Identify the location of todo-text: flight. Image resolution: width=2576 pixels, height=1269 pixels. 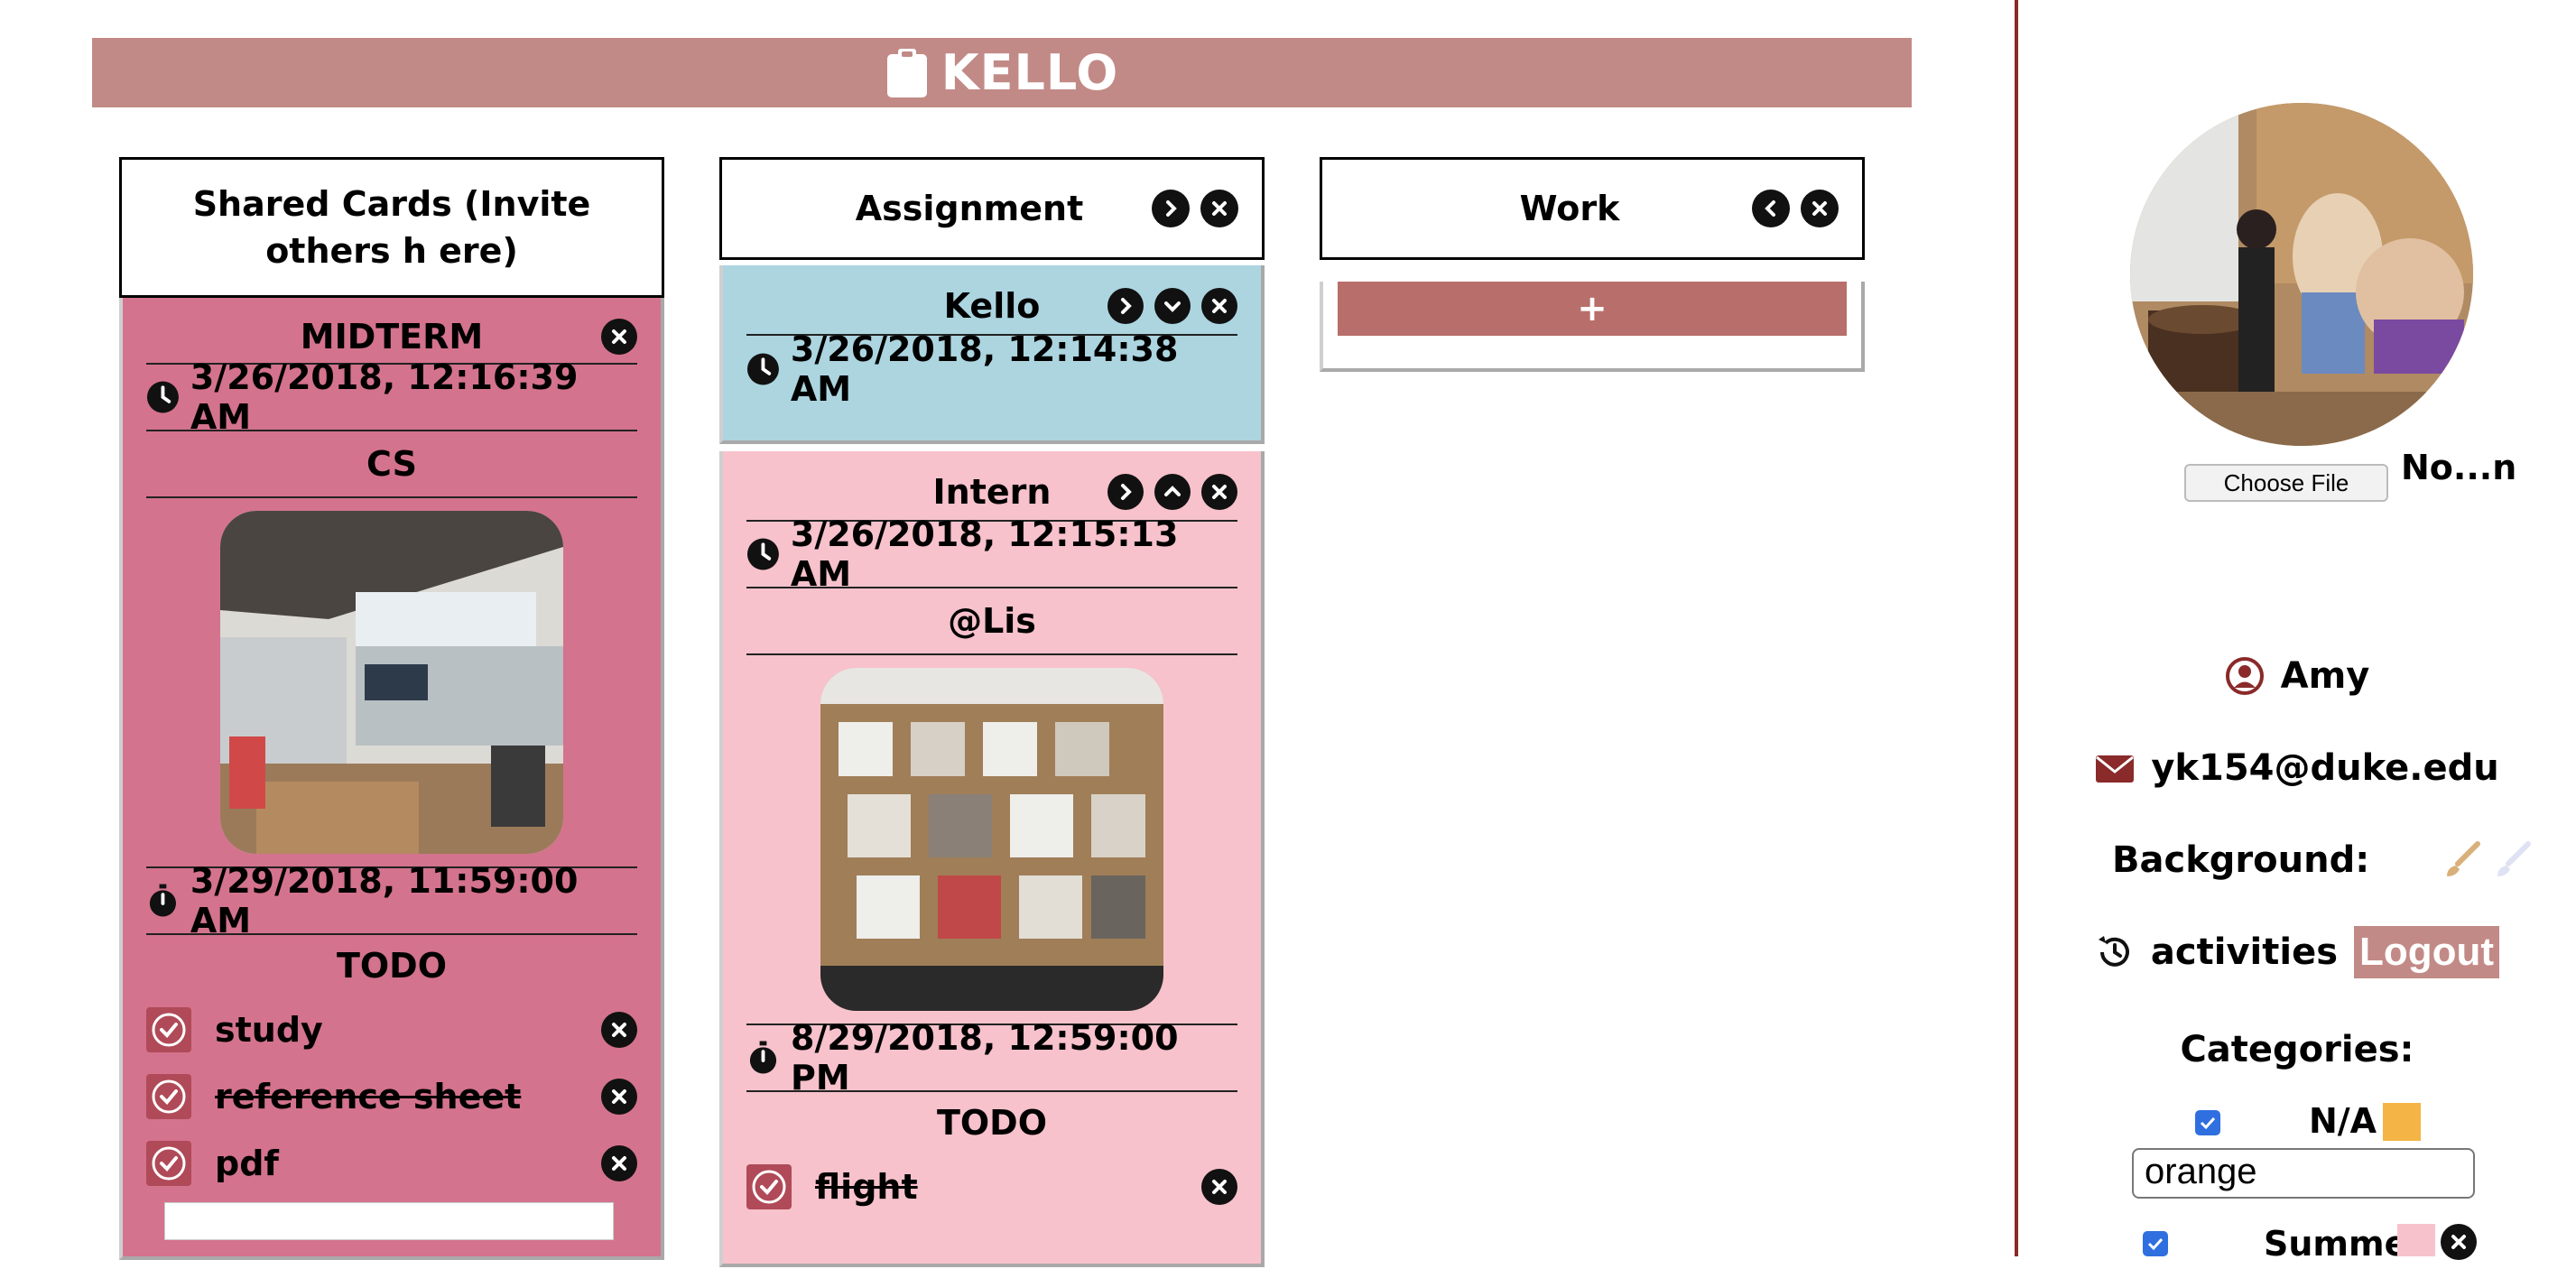
(867, 1187).